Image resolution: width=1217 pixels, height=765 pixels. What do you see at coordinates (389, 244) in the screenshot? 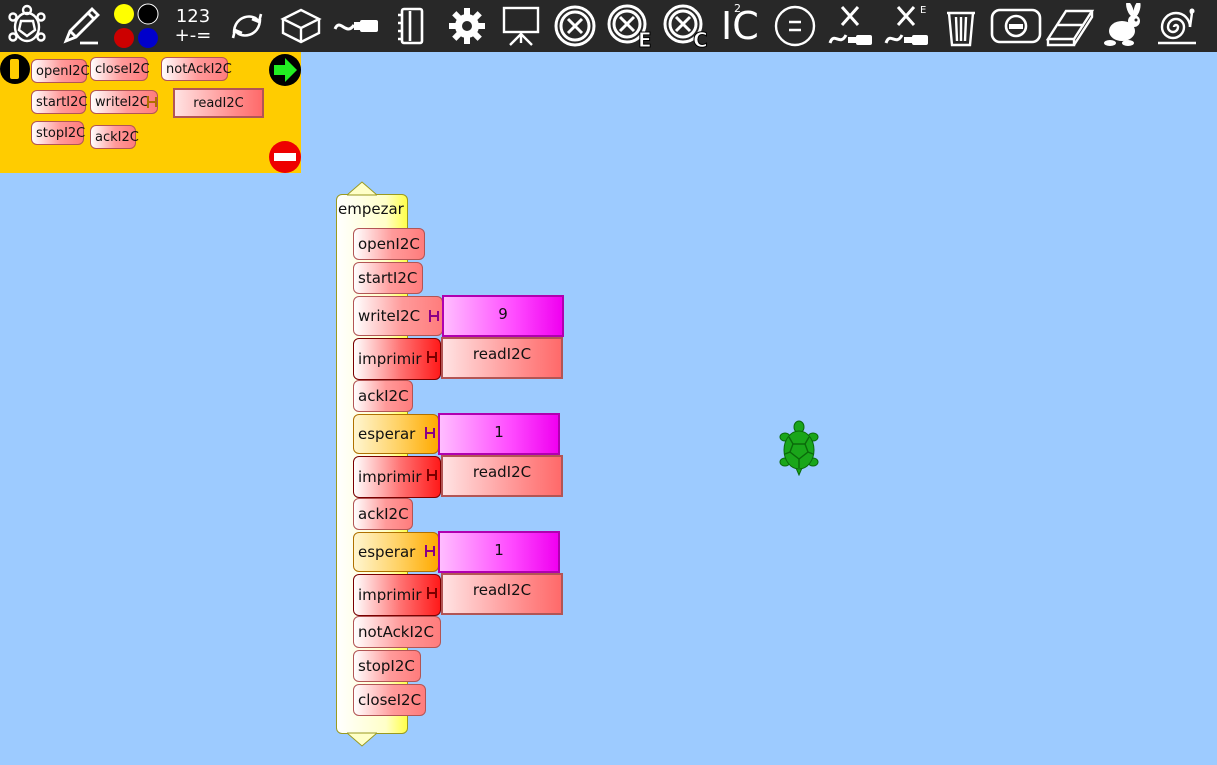
I see `program-block-openI2C: openI2C` at bounding box center [389, 244].